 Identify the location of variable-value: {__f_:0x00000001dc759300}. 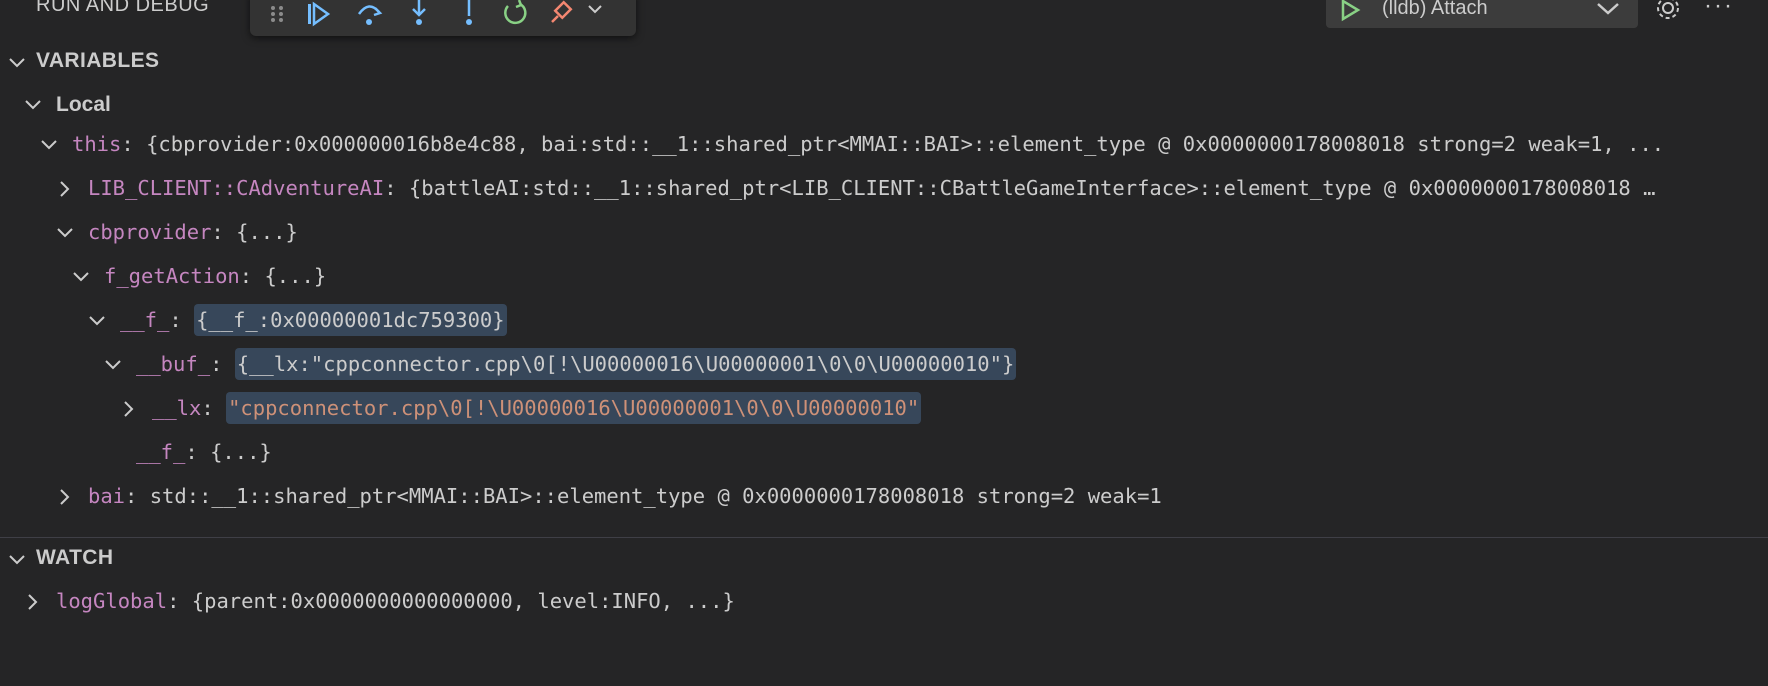
(350, 320).